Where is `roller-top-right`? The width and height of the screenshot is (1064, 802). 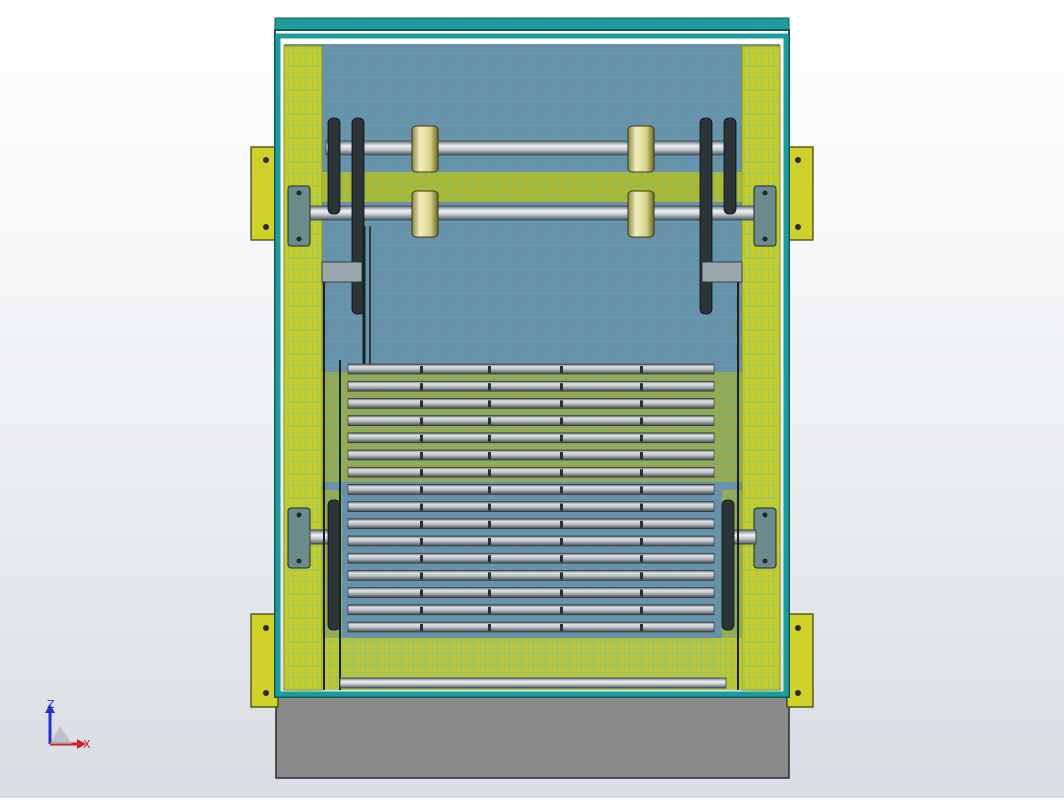 roller-top-right is located at coordinates (641, 149).